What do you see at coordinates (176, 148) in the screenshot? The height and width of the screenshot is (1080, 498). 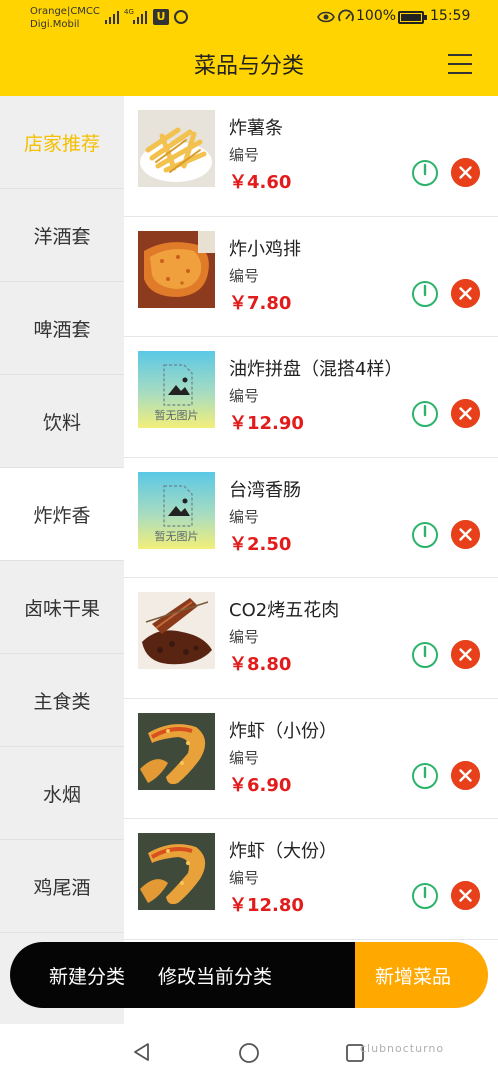 I see `dish-photo-fries` at bounding box center [176, 148].